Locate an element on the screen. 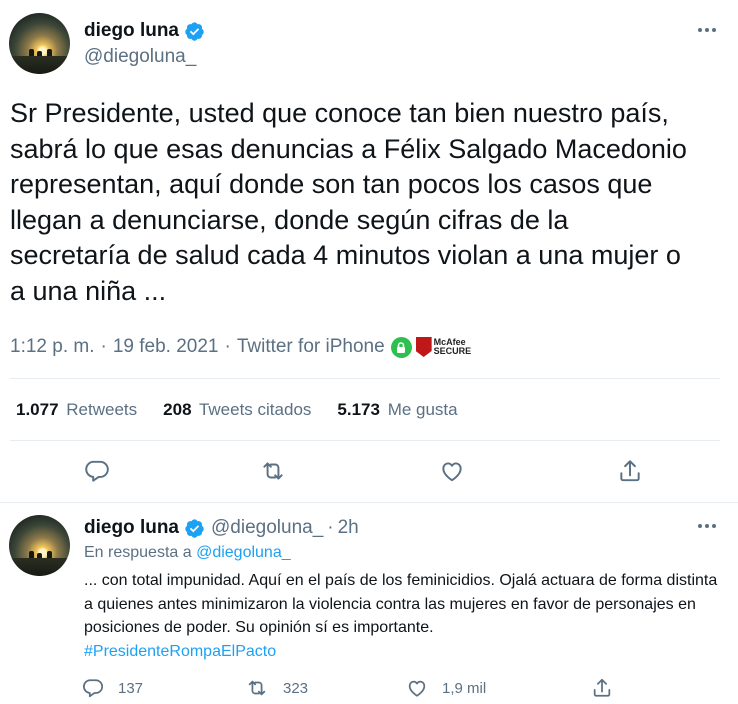 This screenshot has height=704, width=738. like-button is located at coordinates (452, 471).